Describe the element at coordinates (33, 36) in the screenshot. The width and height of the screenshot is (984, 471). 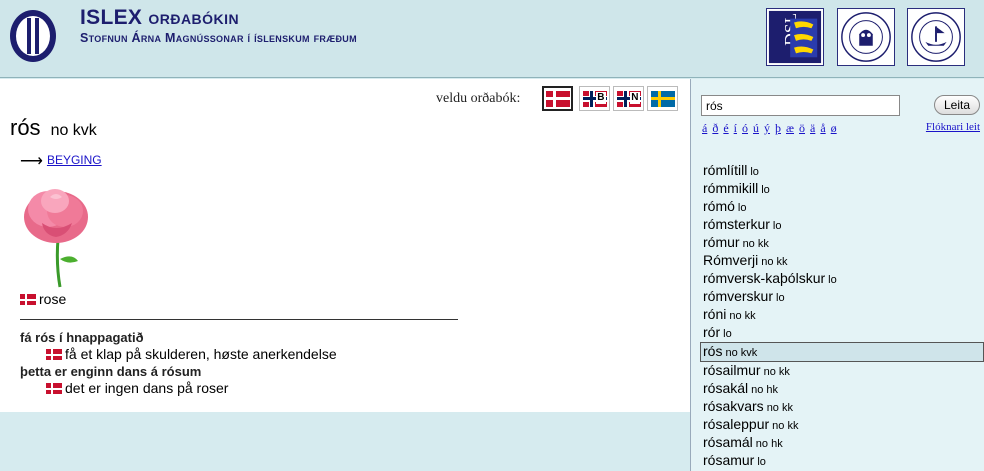
I see `islex-logo` at that location.